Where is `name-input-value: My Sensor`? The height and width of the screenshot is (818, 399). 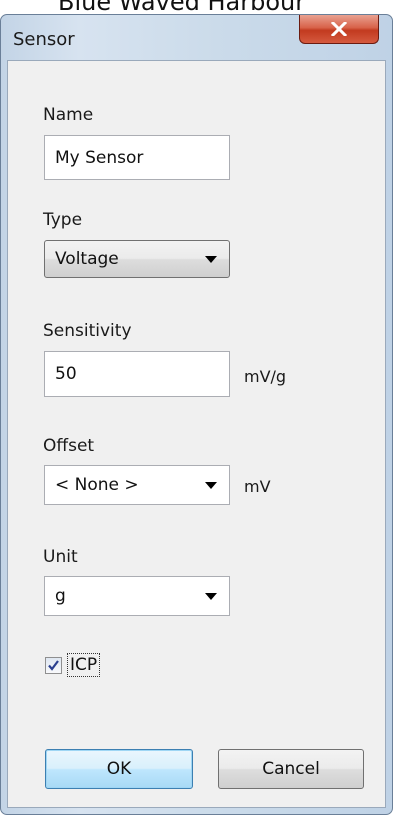 name-input-value: My Sensor is located at coordinates (99, 157).